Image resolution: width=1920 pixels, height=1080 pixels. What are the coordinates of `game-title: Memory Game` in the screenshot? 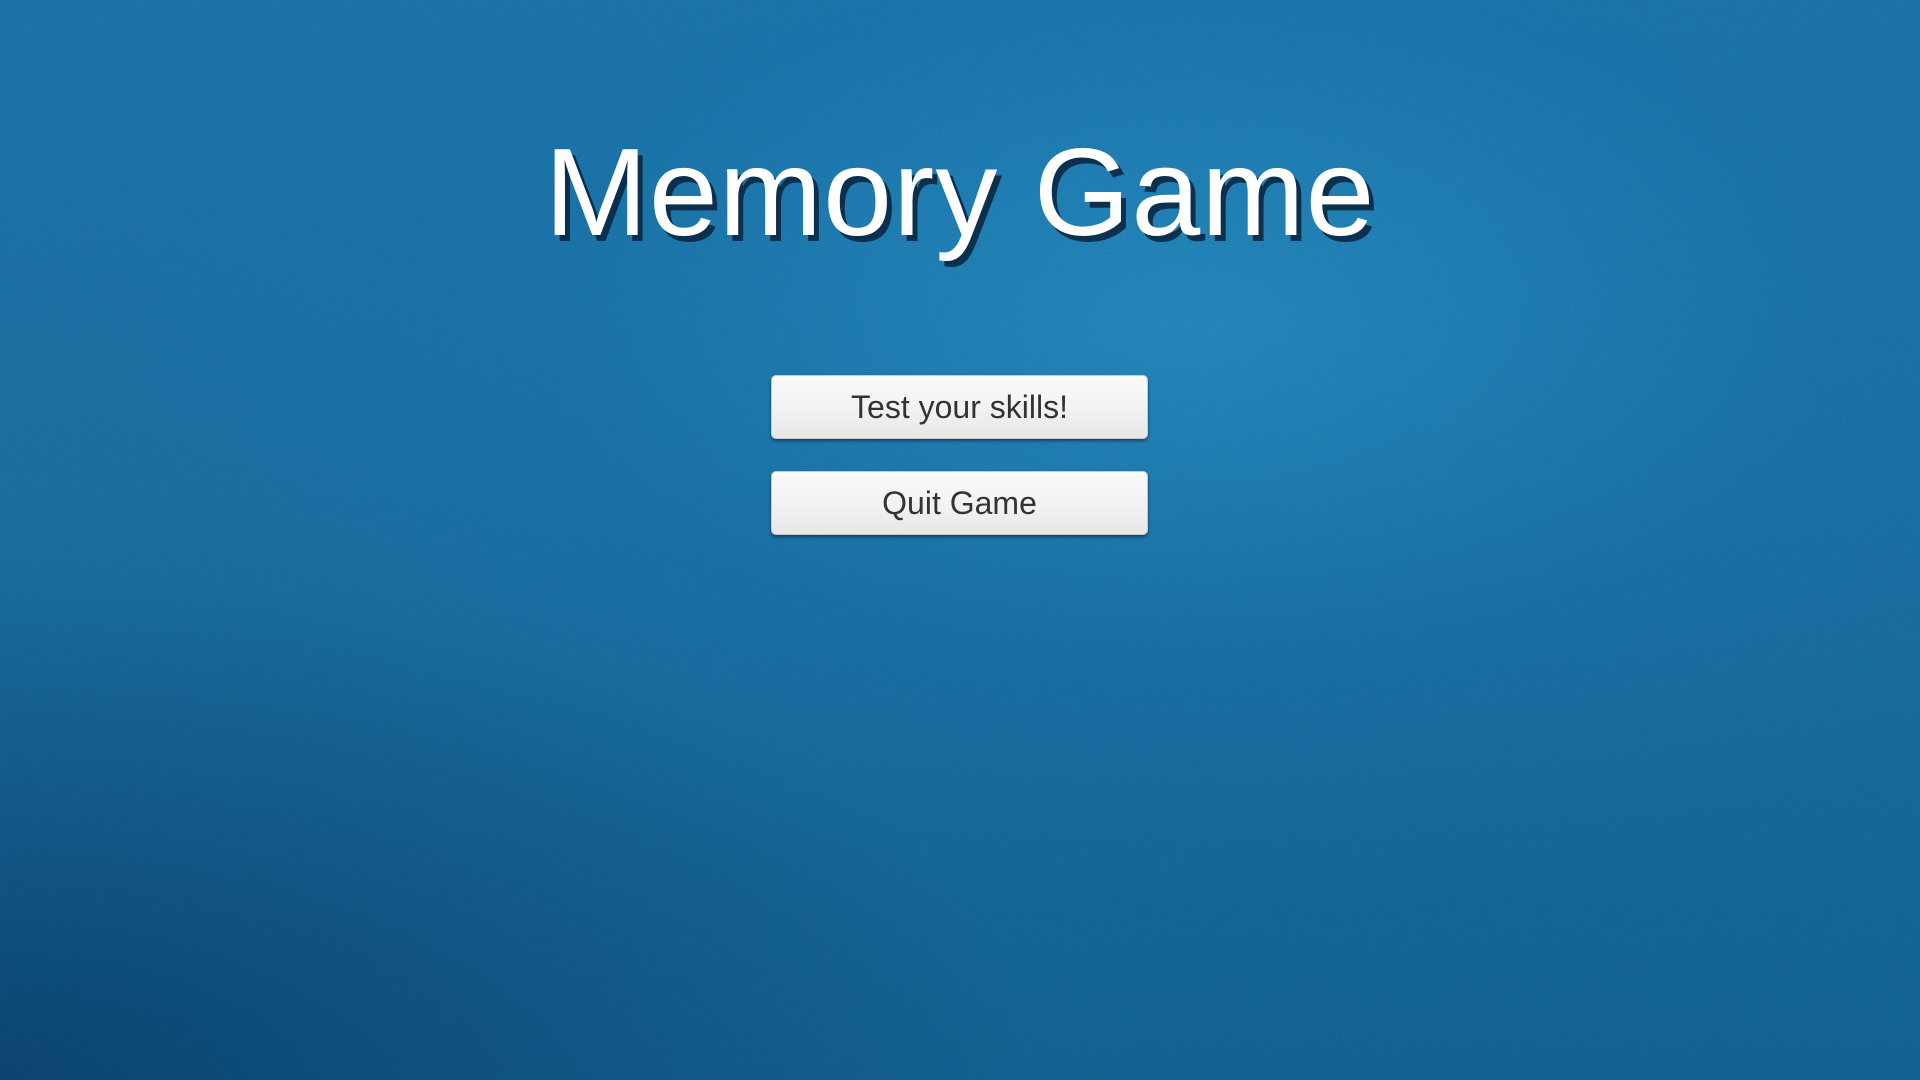 It's located at (960, 193).